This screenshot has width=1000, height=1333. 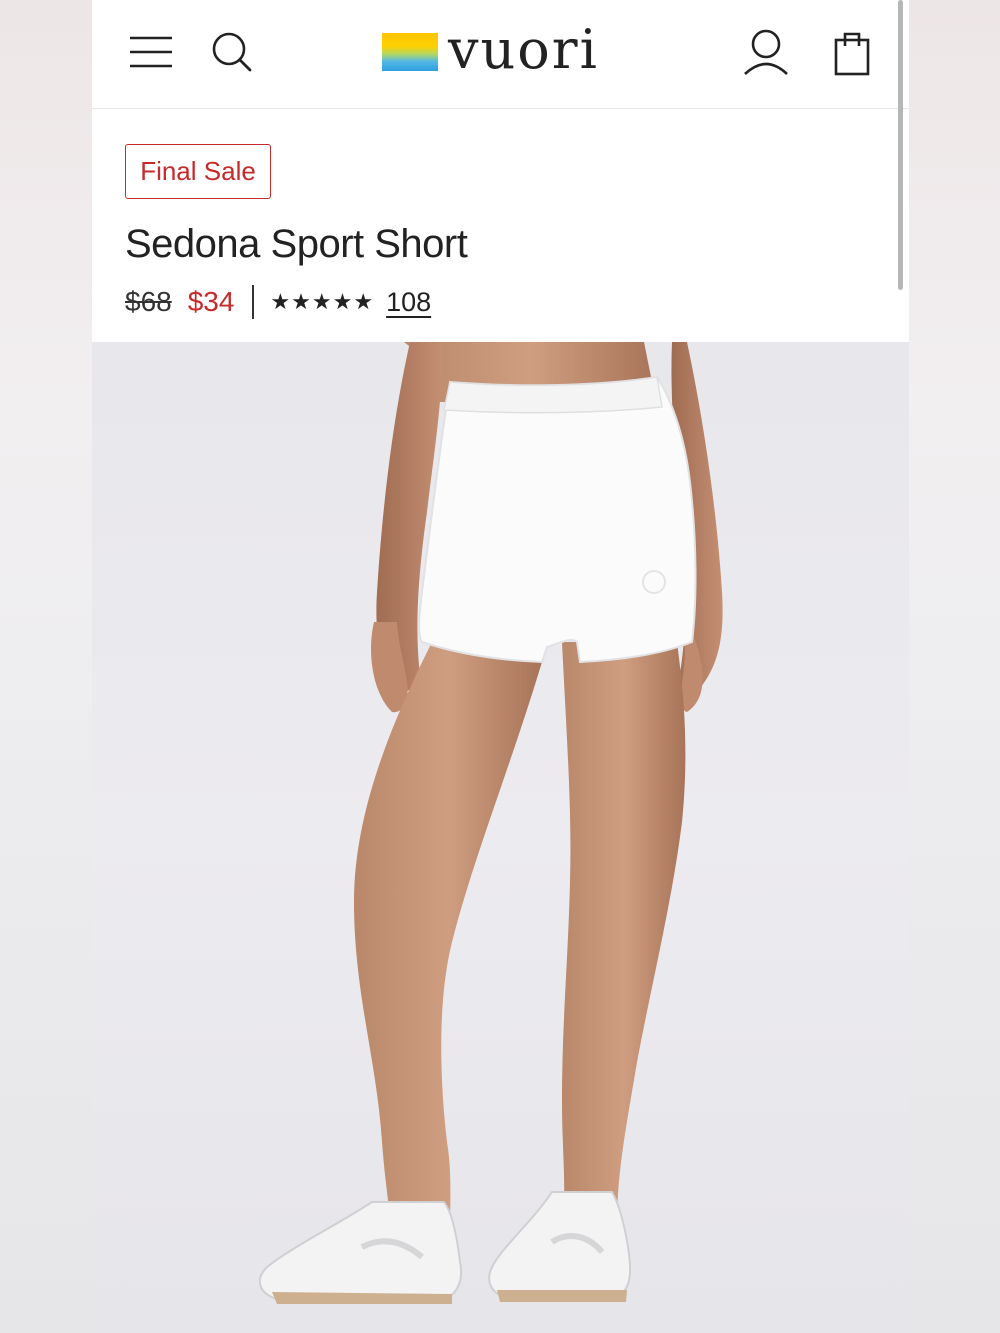 I want to click on final-sale-badge: Final Sale, so click(x=198, y=171).